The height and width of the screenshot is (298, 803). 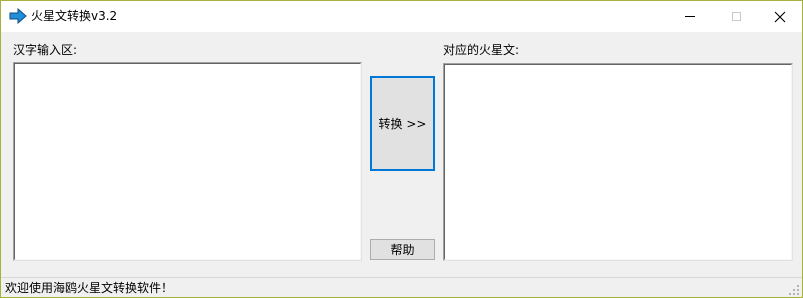 I want to click on help-button: 帮助, so click(x=402, y=249).